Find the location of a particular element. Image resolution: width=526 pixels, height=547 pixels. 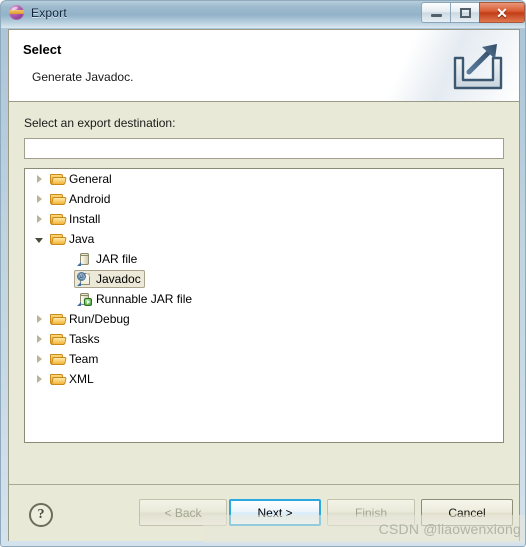

title-bar: Export ✕ is located at coordinates (263, 14).